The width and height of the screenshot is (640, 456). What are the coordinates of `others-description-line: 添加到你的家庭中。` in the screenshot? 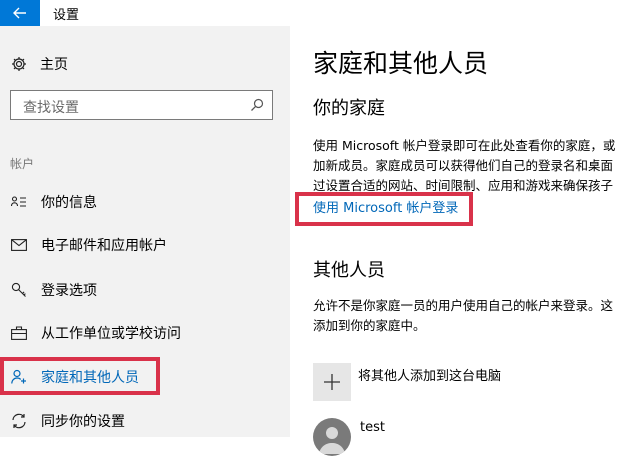 It's located at (369, 325).